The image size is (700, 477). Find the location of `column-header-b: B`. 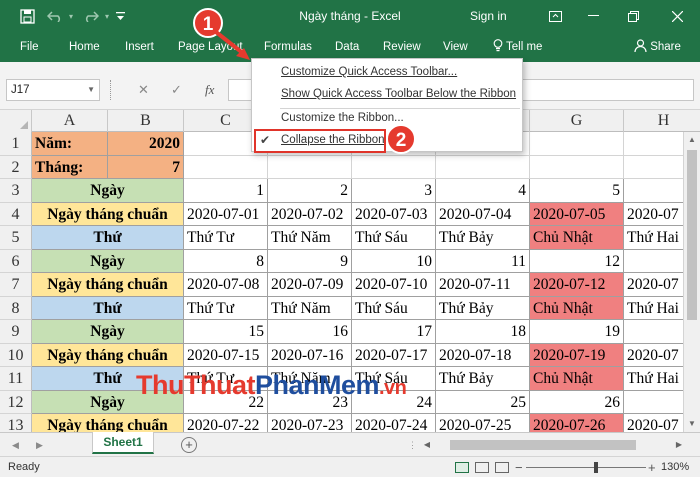

column-header-b: B is located at coordinates (146, 121).